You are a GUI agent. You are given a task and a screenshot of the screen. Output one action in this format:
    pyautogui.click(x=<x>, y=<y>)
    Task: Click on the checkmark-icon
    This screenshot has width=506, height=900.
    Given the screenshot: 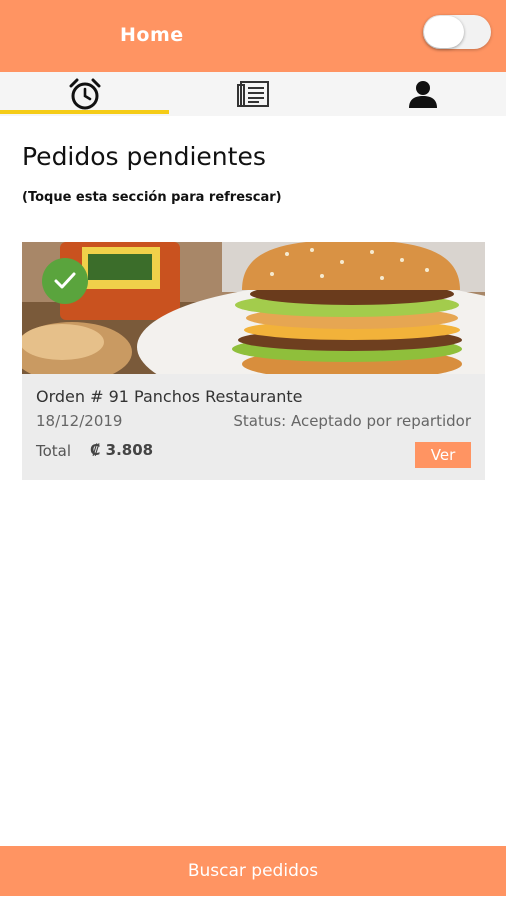 What is the action you would take?
    pyautogui.click(x=65, y=281)
    